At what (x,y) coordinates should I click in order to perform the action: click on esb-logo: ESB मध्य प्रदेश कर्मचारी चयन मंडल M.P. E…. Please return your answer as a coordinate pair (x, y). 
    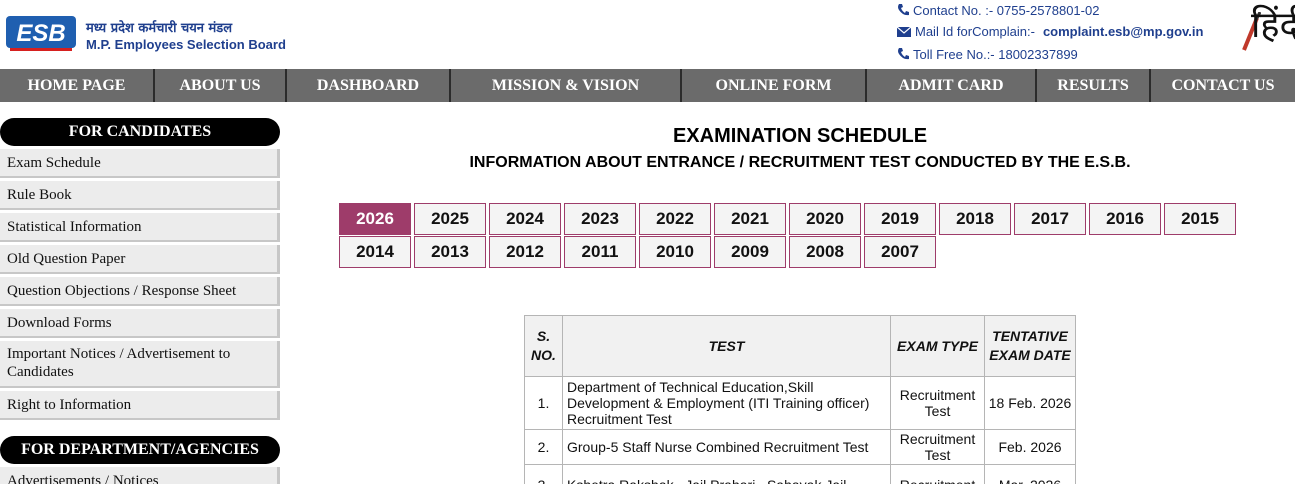
    Looking at the image, I should click on (146, 33).